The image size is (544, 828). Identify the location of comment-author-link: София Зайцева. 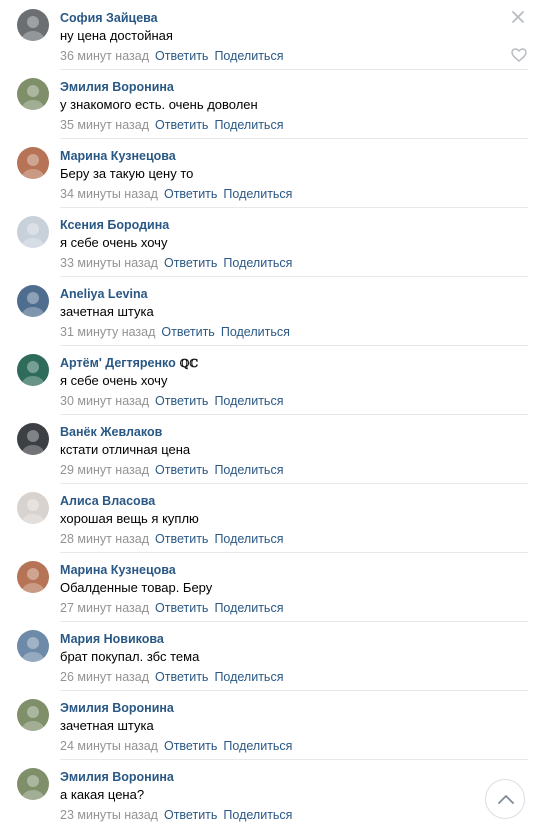
(109, 18).